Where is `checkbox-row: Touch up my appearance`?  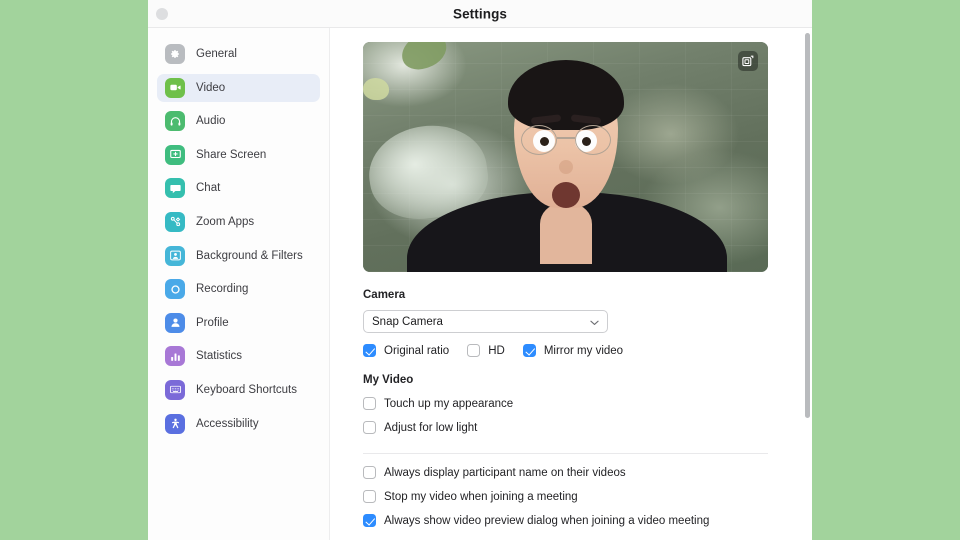
checkbox-row: Touch up my appearance is located at coordinates (587, 403).